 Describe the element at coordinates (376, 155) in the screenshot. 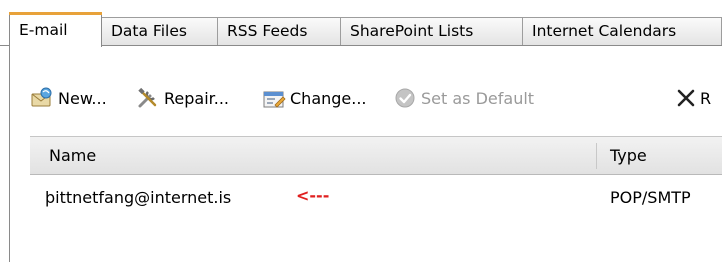

I see `list-header: Name Type` at that location.